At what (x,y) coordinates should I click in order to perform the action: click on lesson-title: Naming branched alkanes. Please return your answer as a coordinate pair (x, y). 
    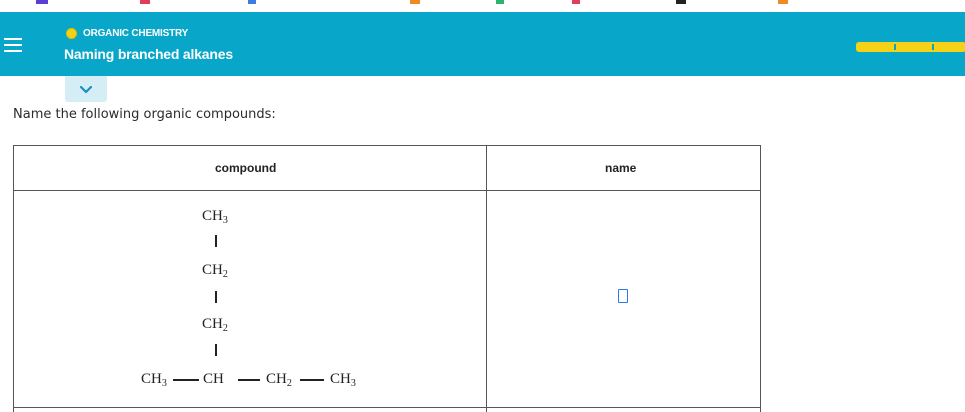
    Looking at the image, I should click on (148, 54).